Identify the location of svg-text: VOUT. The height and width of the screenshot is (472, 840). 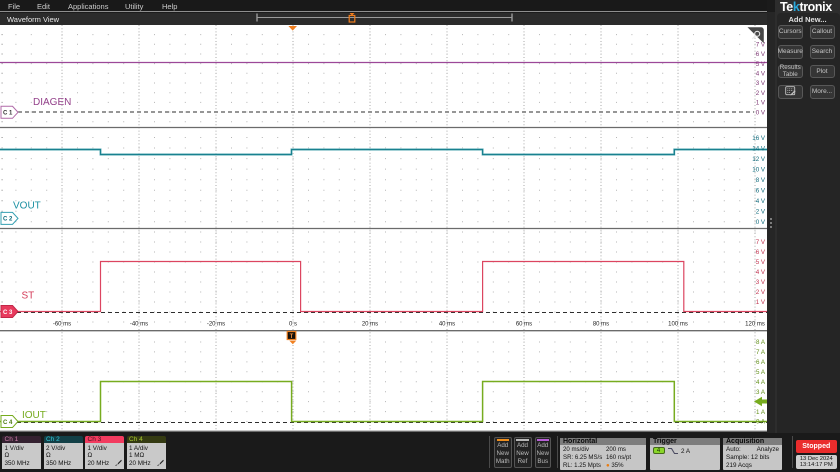
(27, 206).